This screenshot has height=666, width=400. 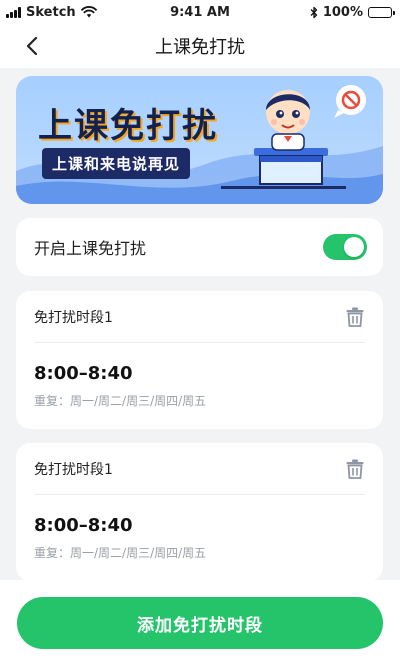 What do you see at coordinates (116, 163) in the screenshot?
I see `banner-subtitle: 上课和来电说再见` at bounding box center [116, 163].